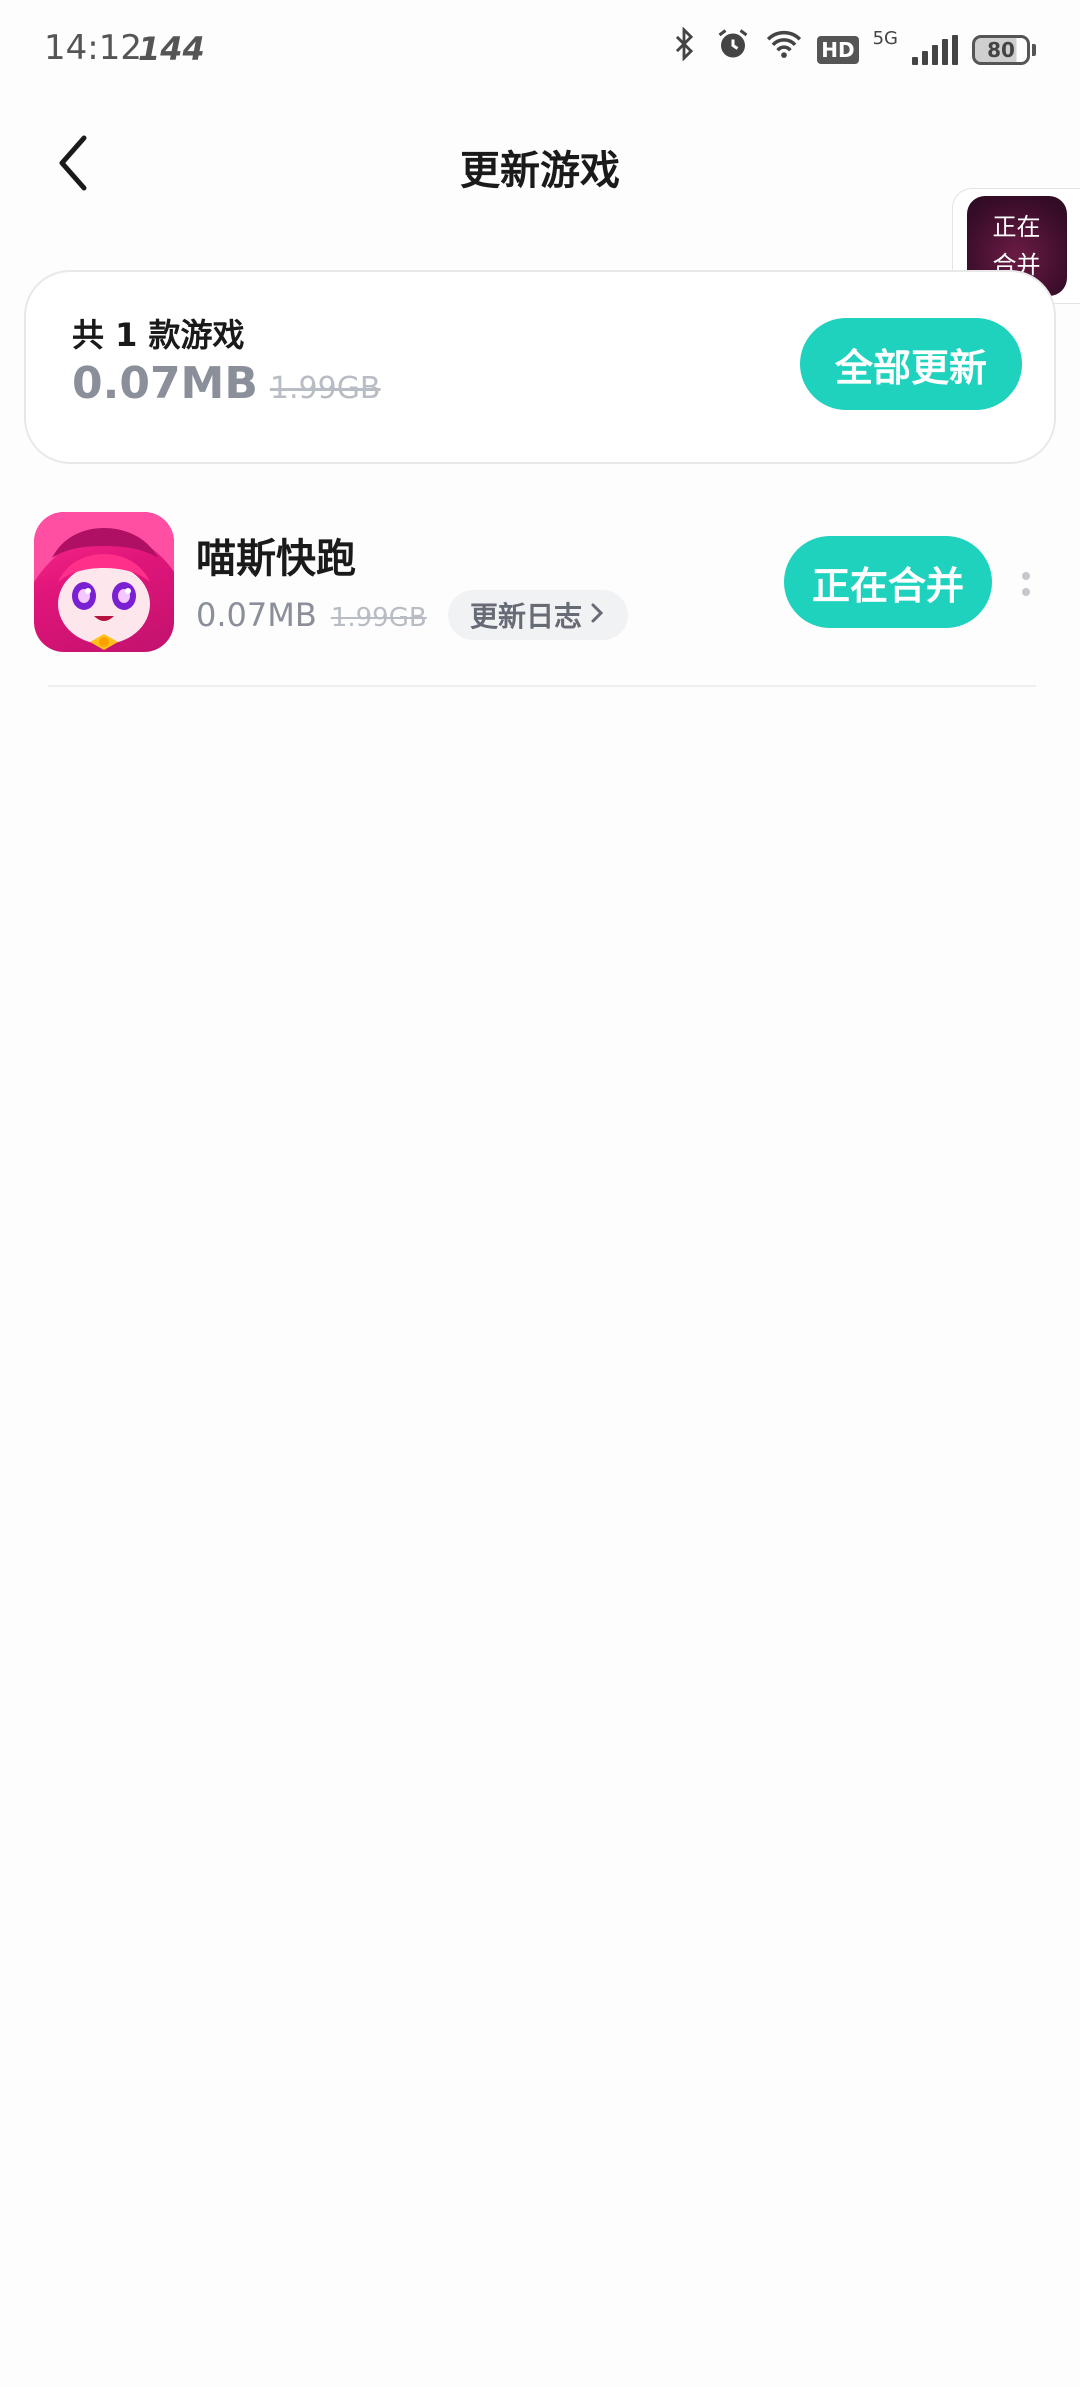 The height and width of the screenshot is (2387, 1080). I want to click on alarm-icon, so click(733, 50).